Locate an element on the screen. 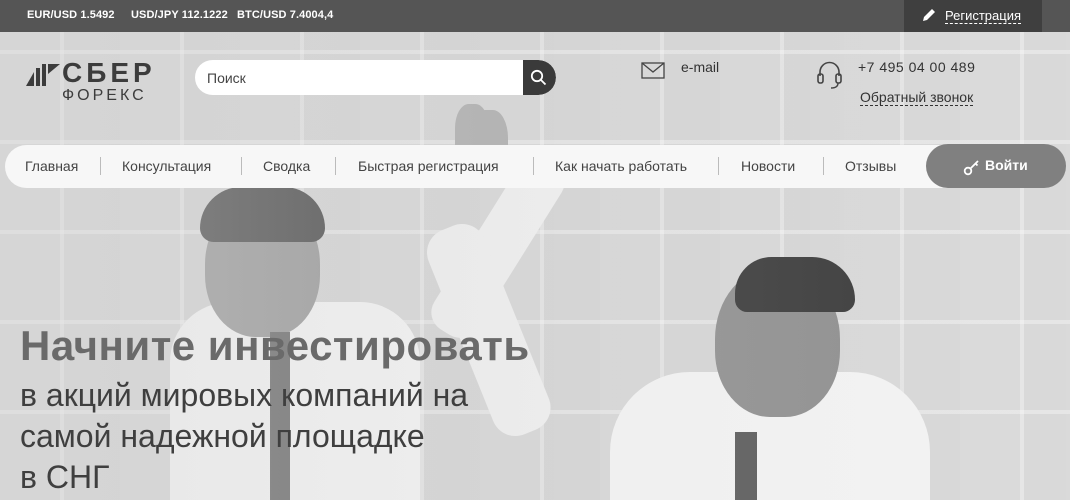 This screenshot has height=500, width=1070. hero-subtitle-line: в СНГ is located at coordinates (65, 477).